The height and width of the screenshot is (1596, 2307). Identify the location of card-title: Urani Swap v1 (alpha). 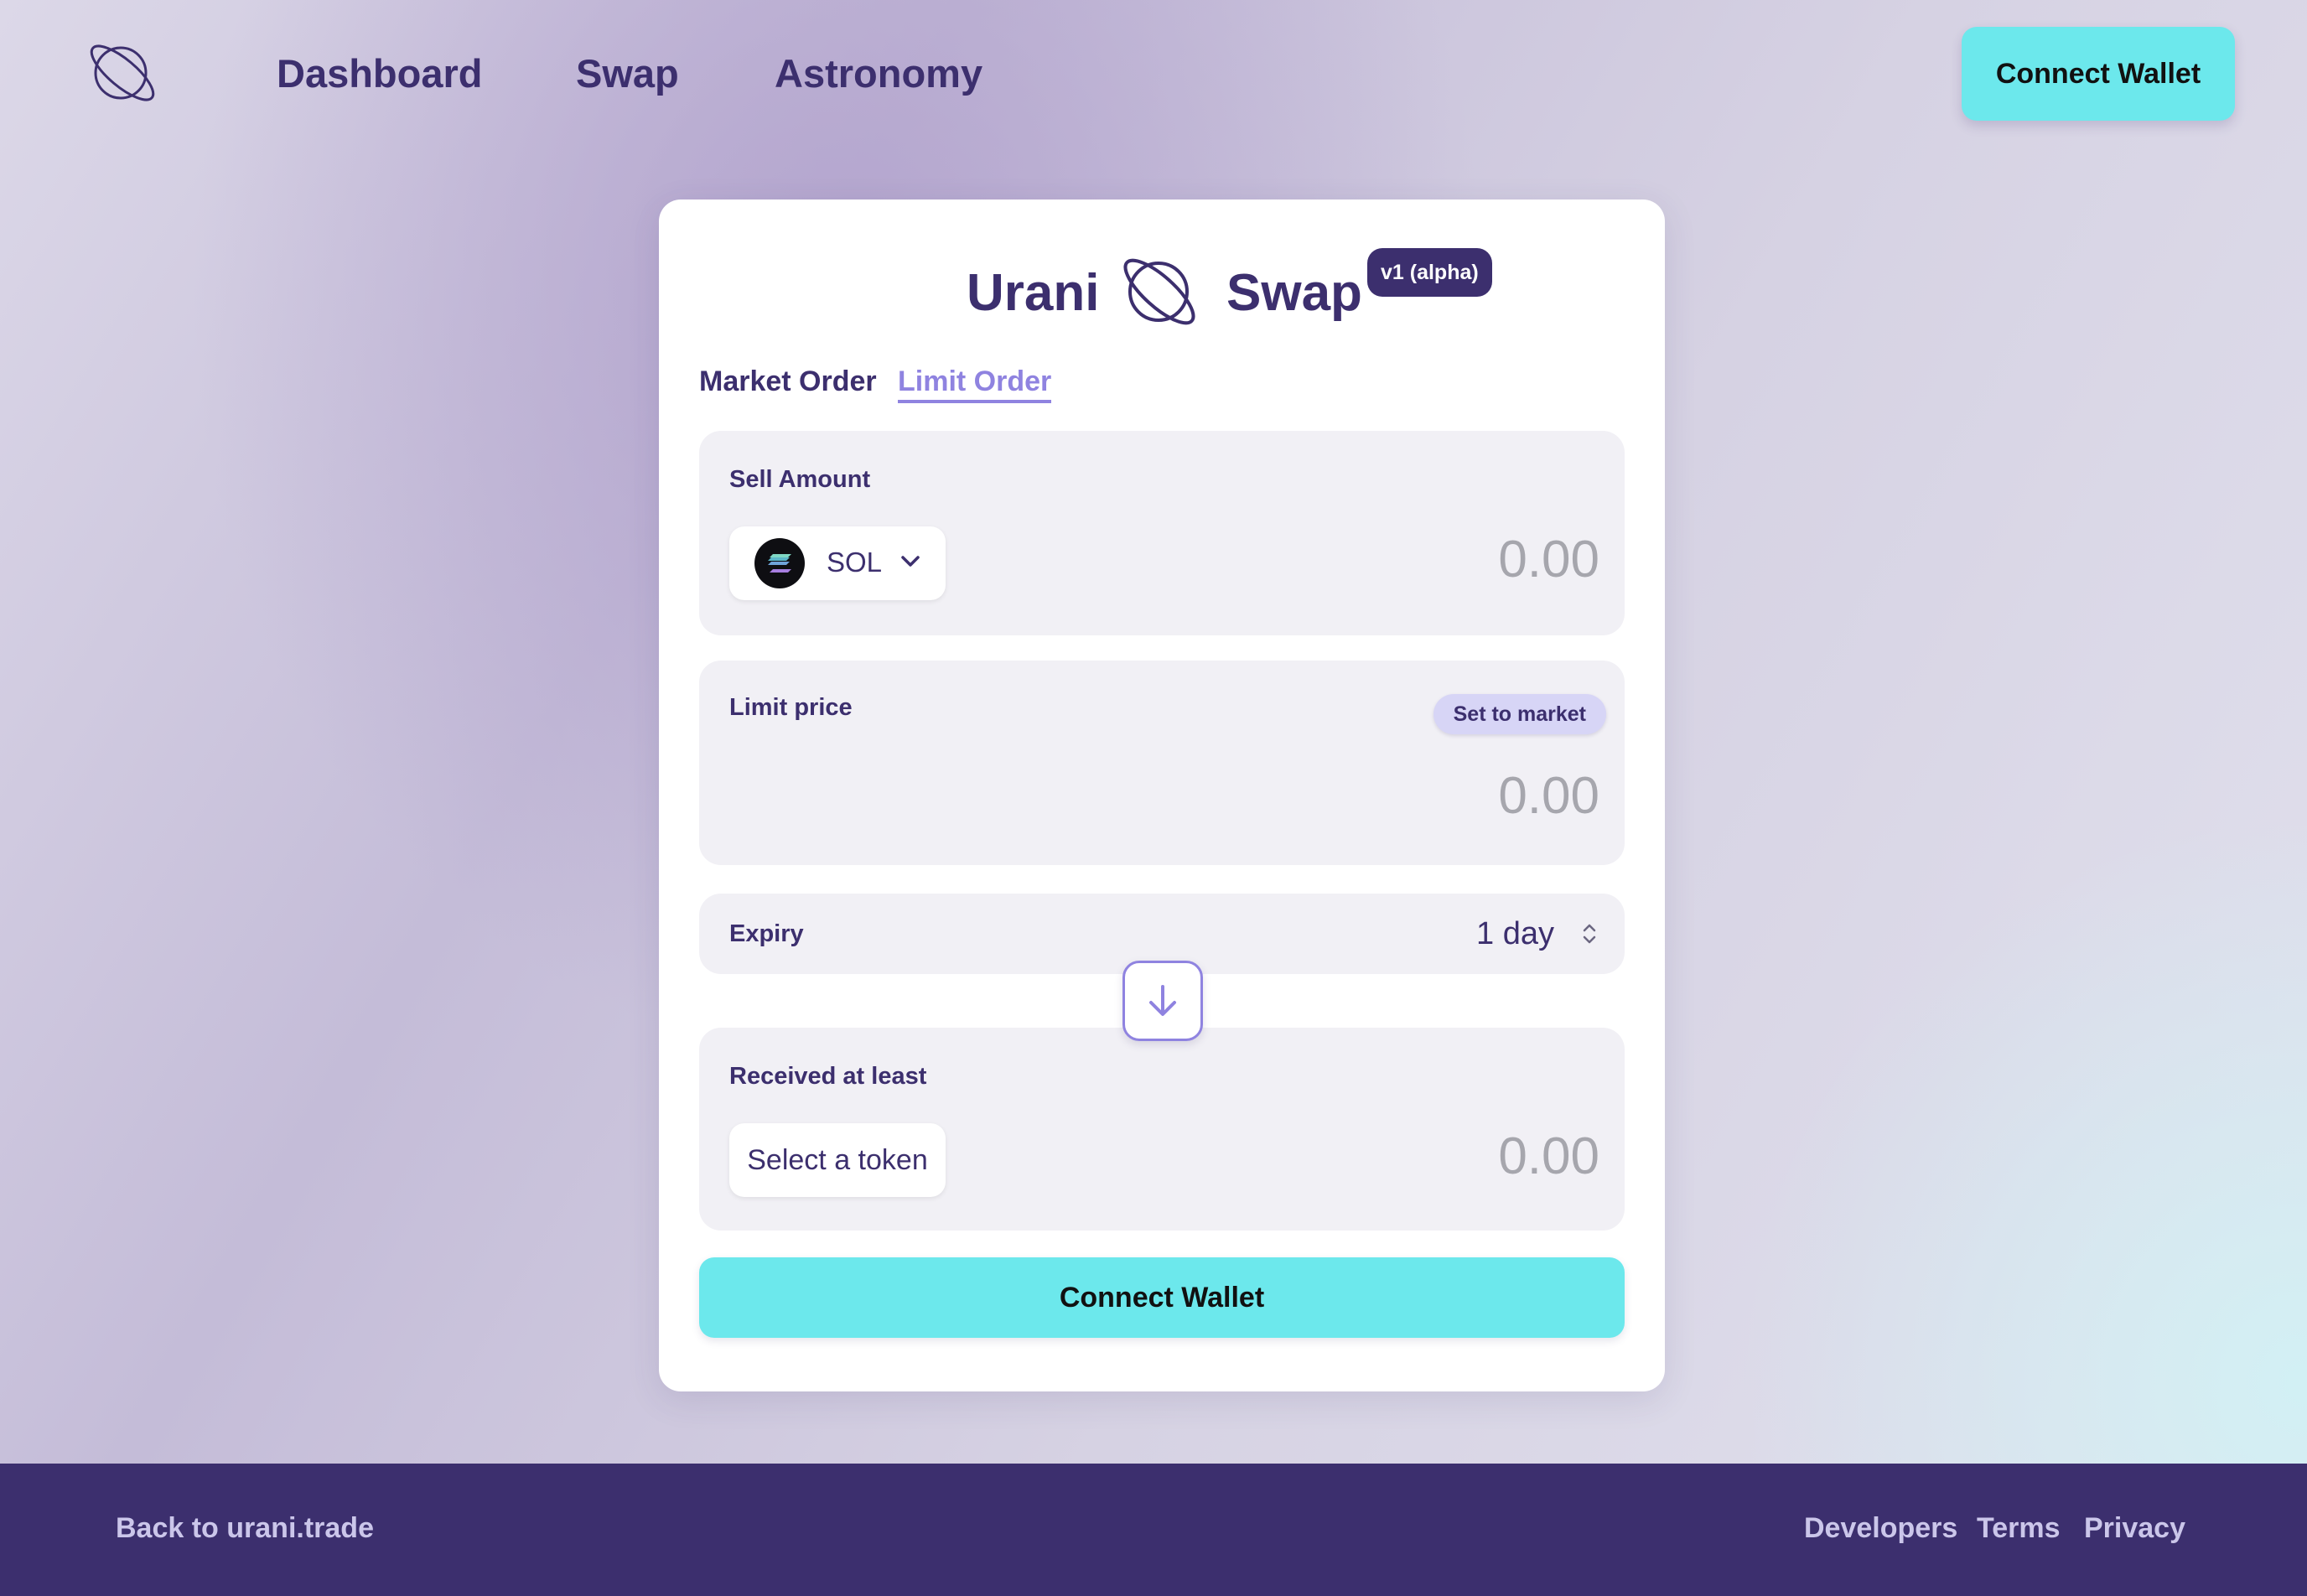
(1162, 302).